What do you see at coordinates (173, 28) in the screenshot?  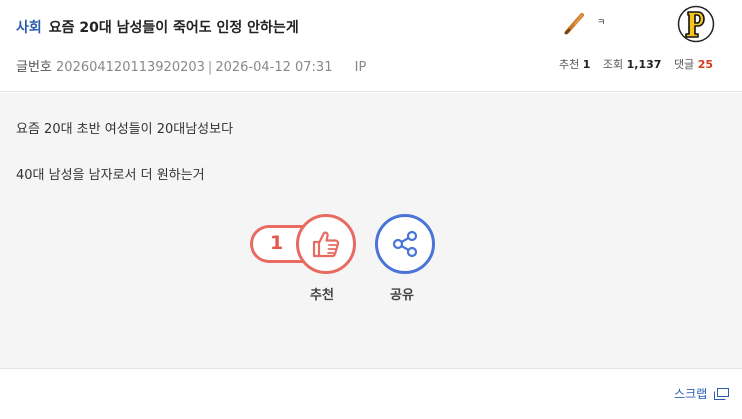 I see `post-title: 요즘 20대 남성들이 죽어도 인정 안하는게` at bounding box center [173, 28].